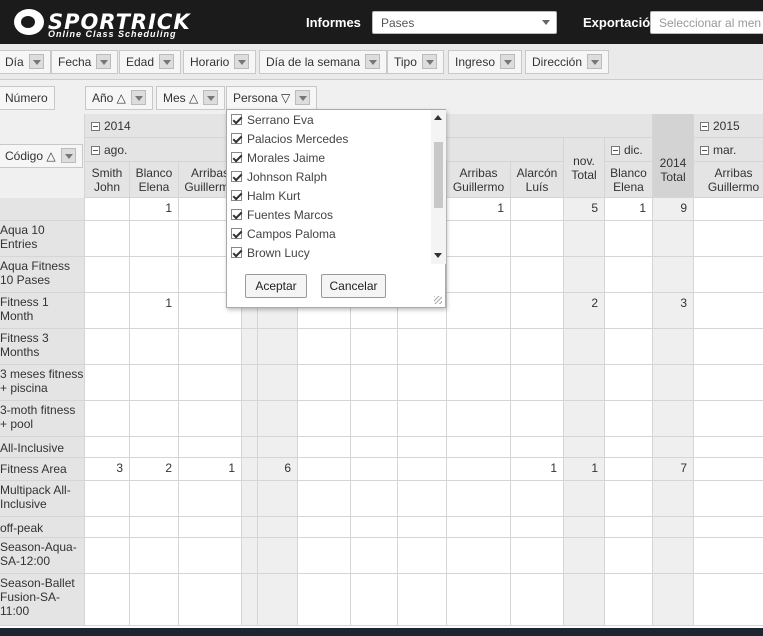 The image size is (763, 636). What do you see at coordinates (329, 233) in the screenshot?
I see `persona-option: Campos Paloma` at bounding box center [329, 233].